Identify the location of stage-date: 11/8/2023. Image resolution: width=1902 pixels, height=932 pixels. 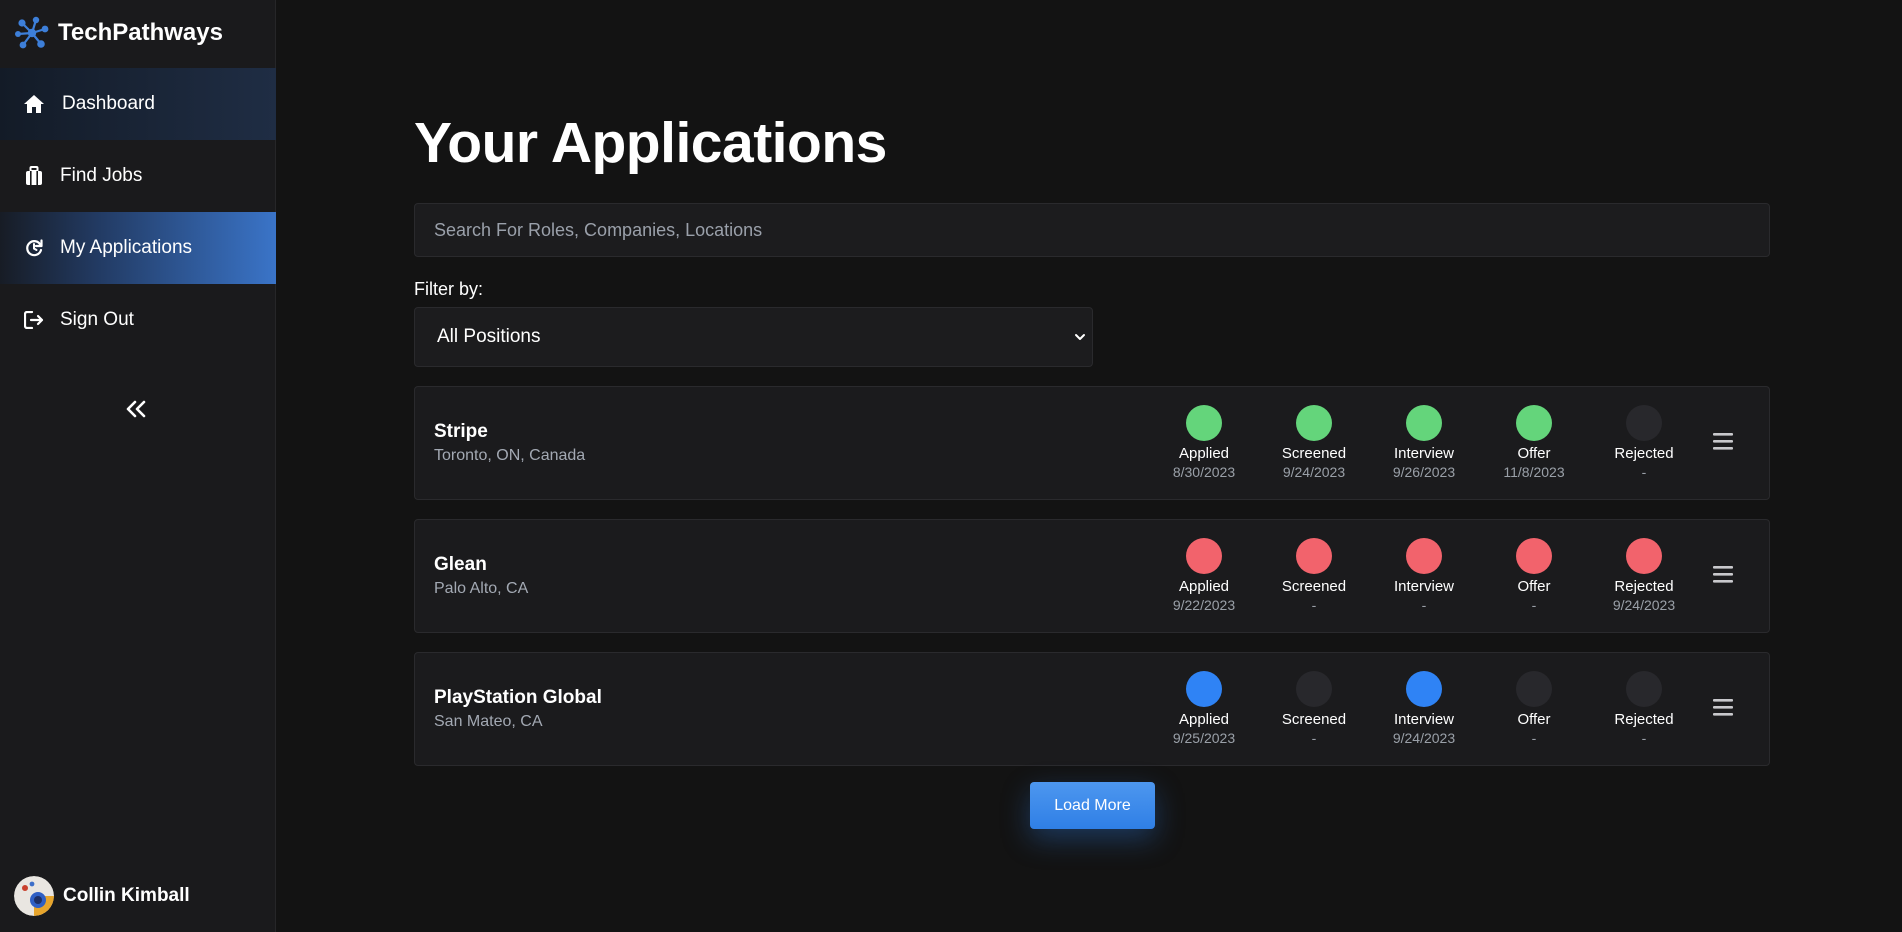
(1534, 472).